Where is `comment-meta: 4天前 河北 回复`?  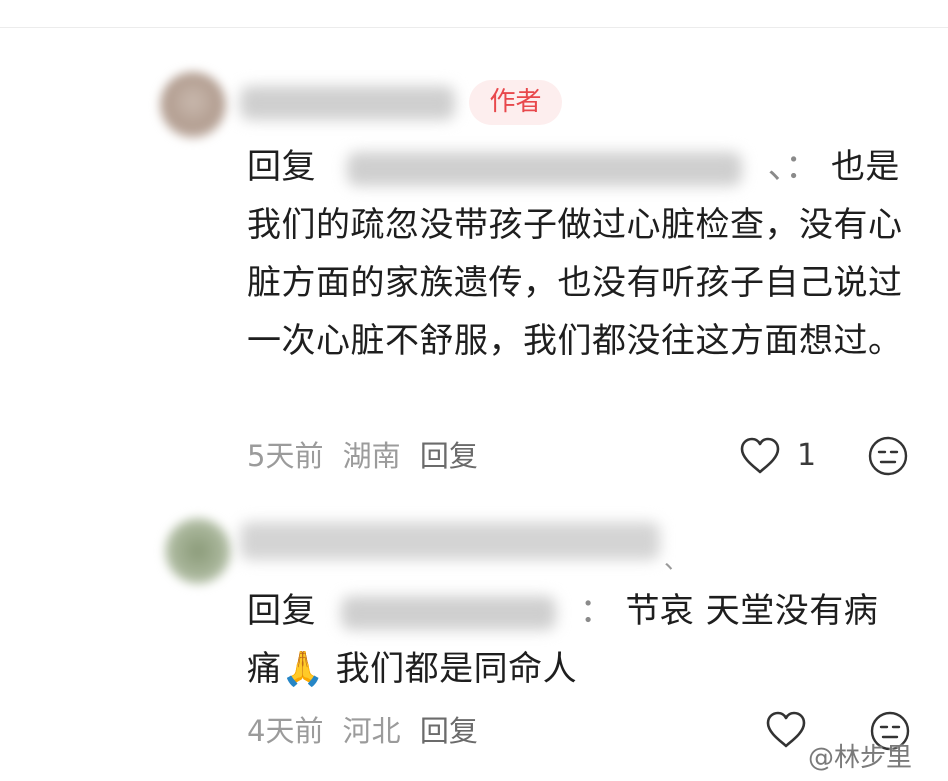 comment-meta: 4天前 河北 回复 is located at coordinates (367, 731).